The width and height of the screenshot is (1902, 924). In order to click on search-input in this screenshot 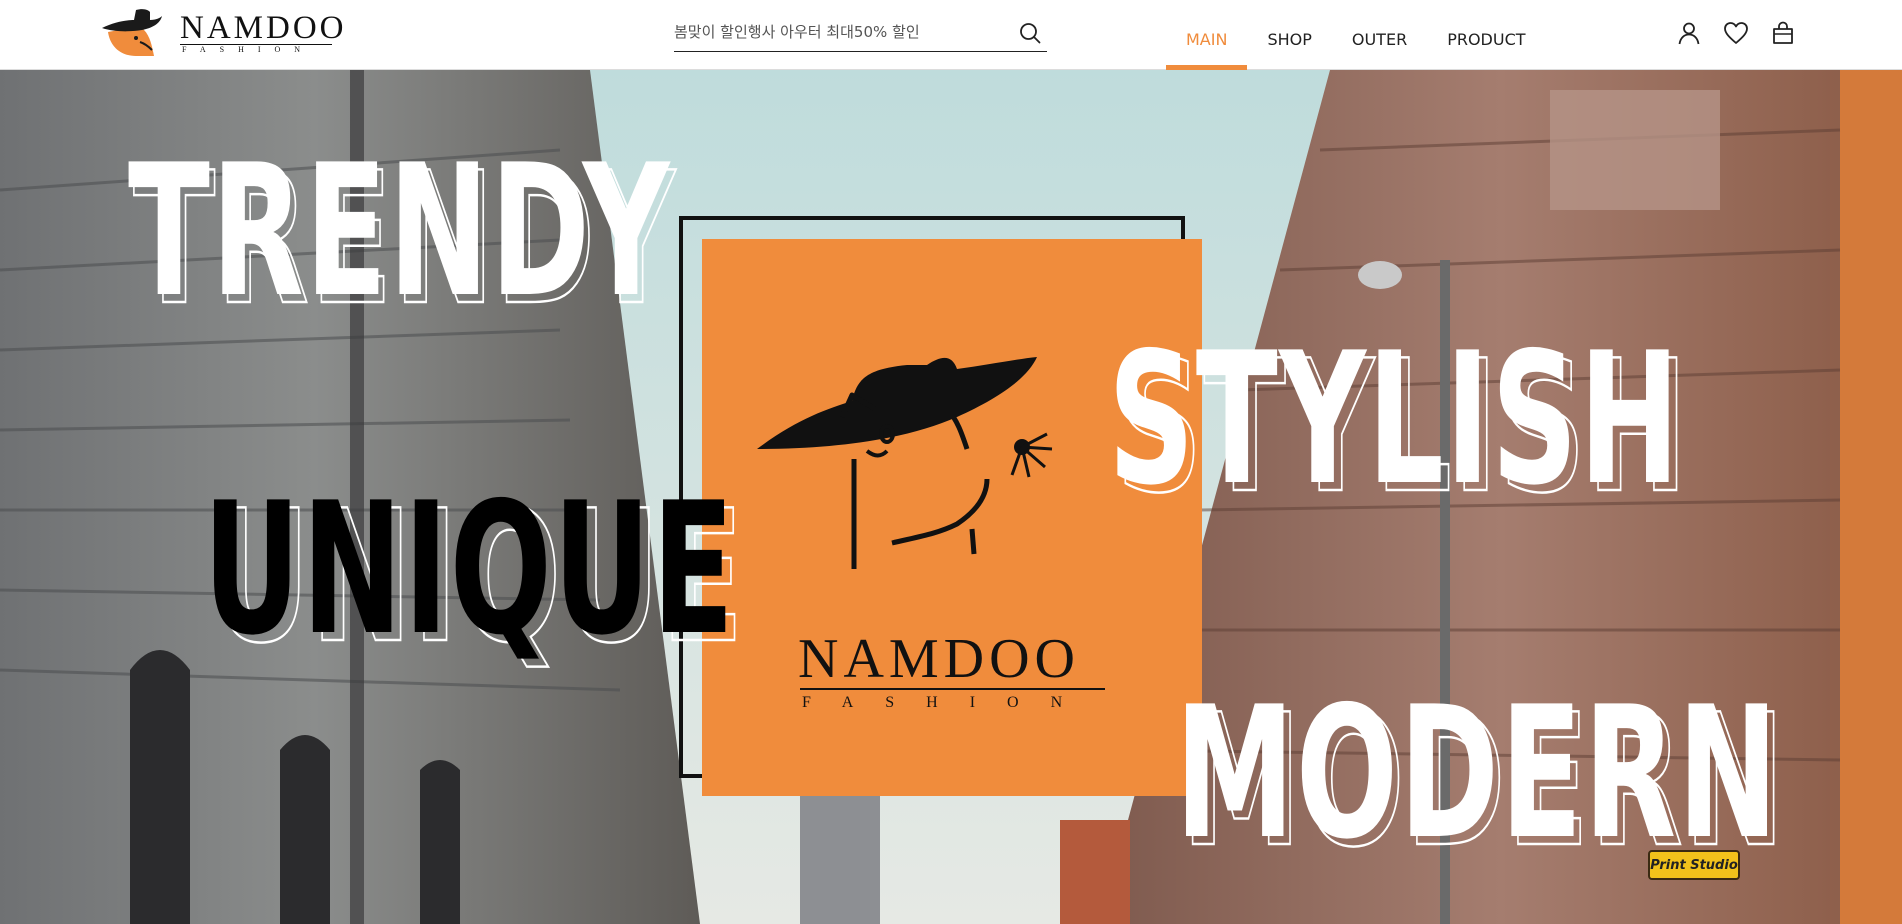, I will do `click(839, 32)`.